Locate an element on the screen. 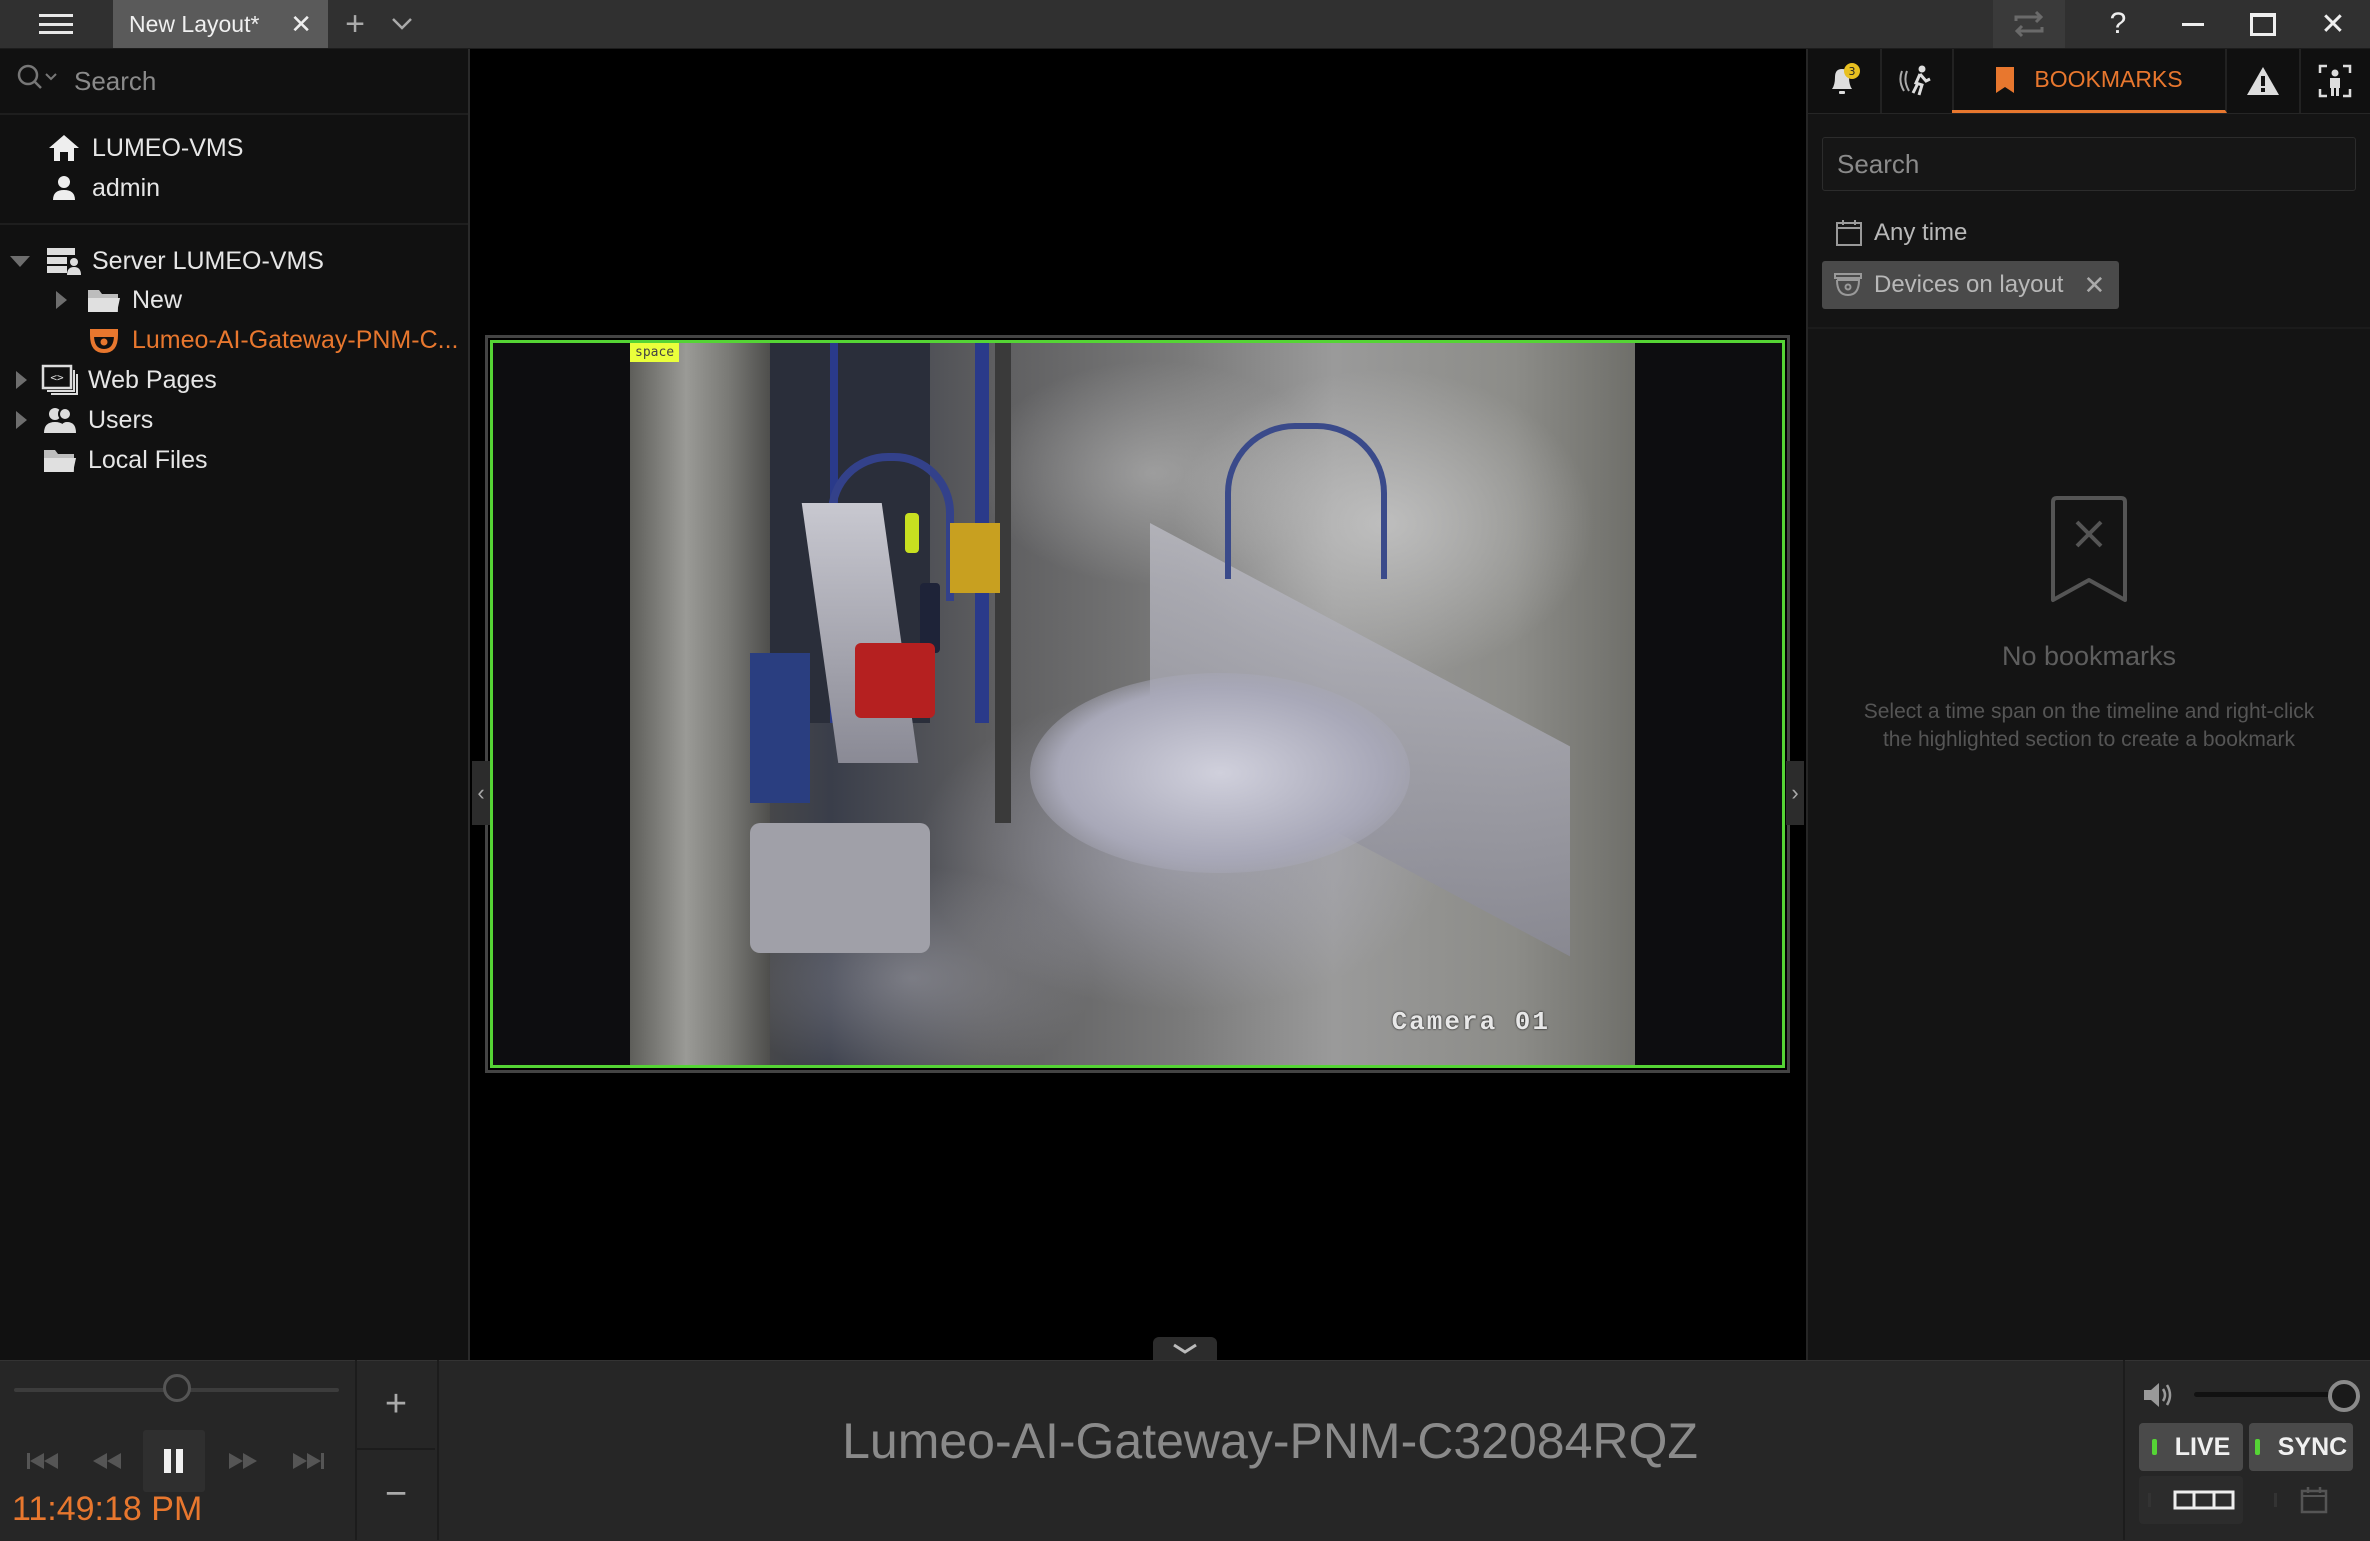 This screenshot has width=2370, height=1541. jump-to-start-button is located at coordinates (43, 1461).